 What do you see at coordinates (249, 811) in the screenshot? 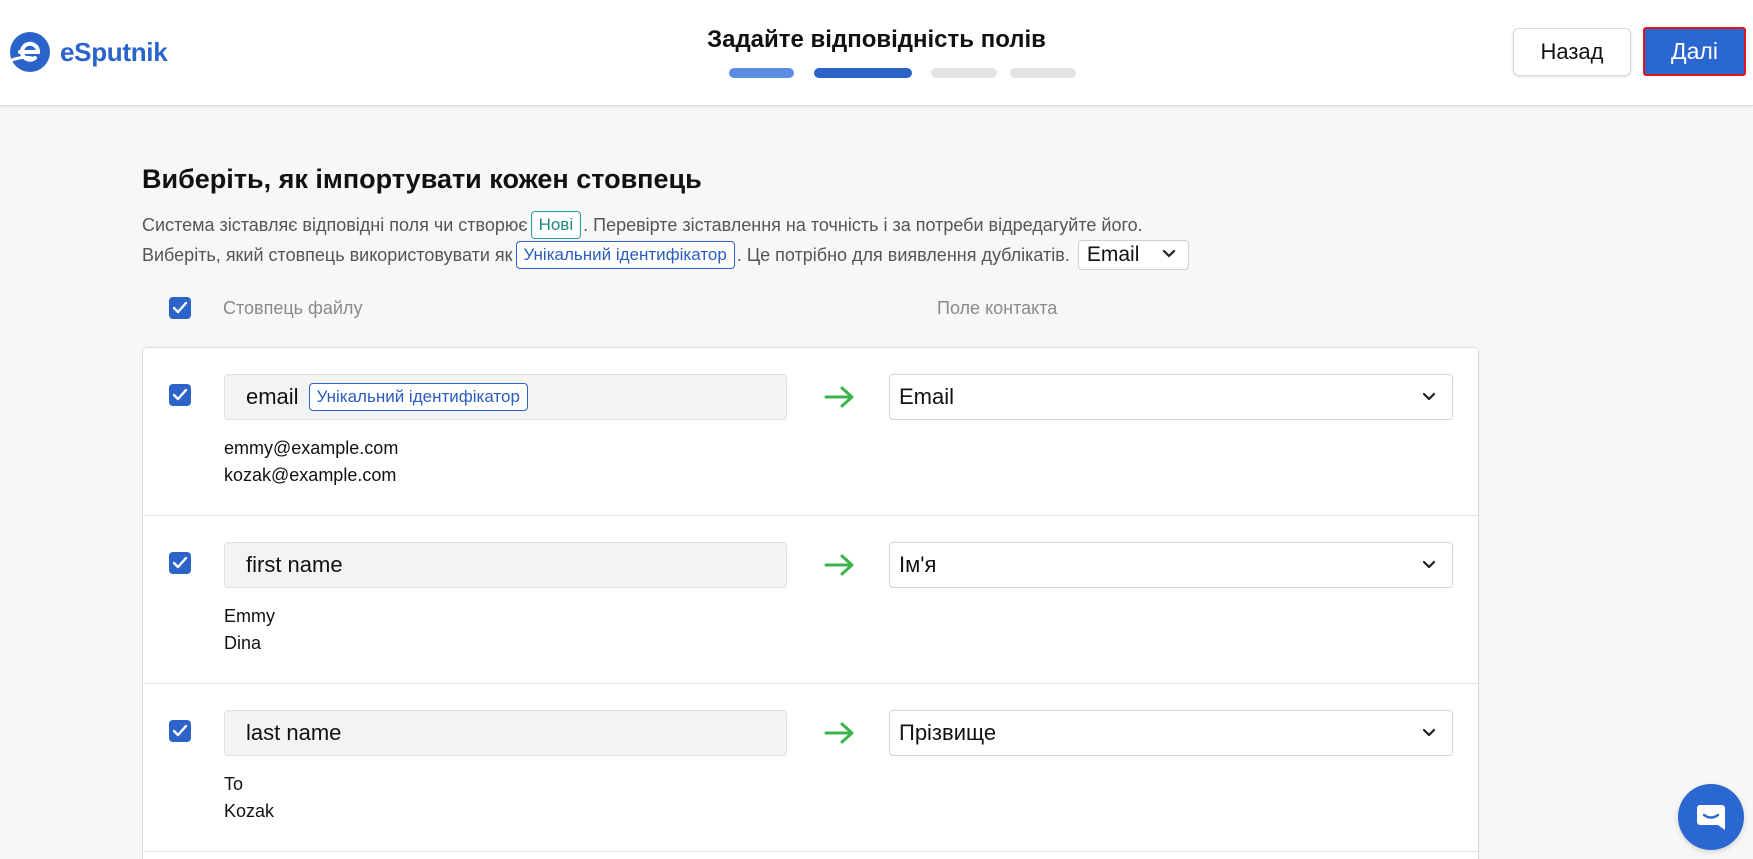
I see `sample-value: Kozak` at bounding box center [249, 811].